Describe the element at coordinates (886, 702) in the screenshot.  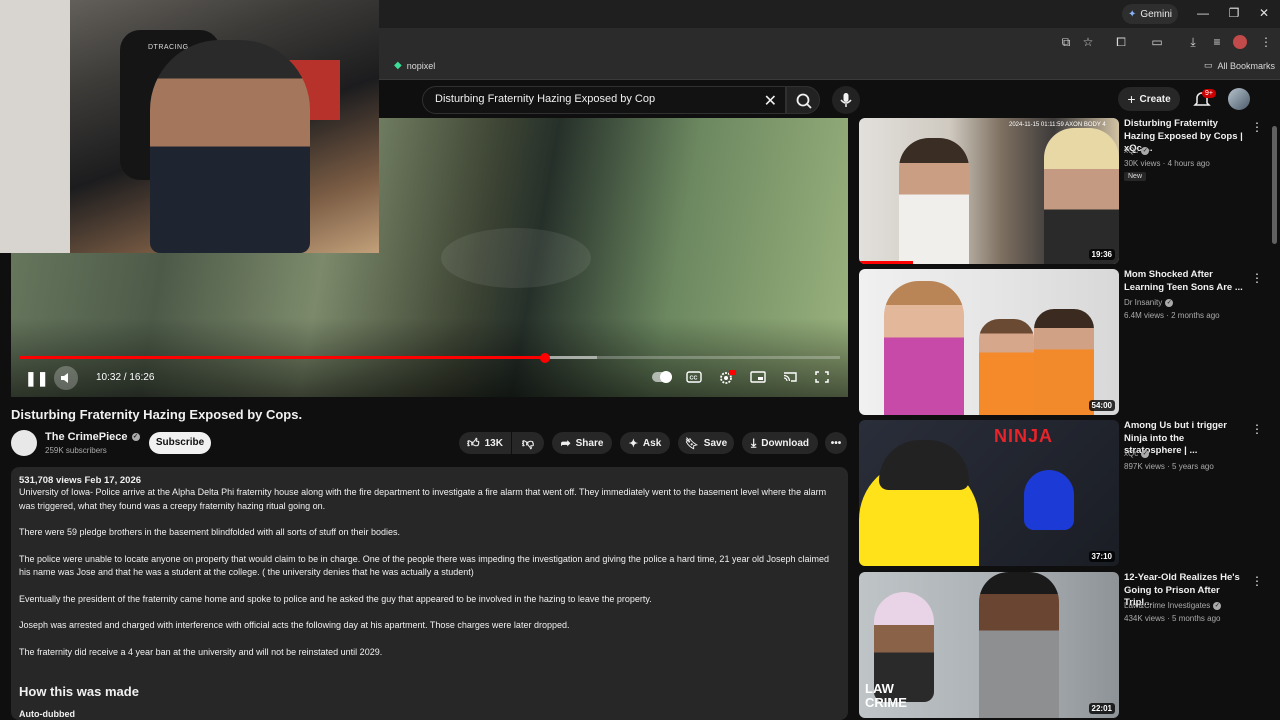
I see `thumbnail-logo-line2: CRIME` at that location.